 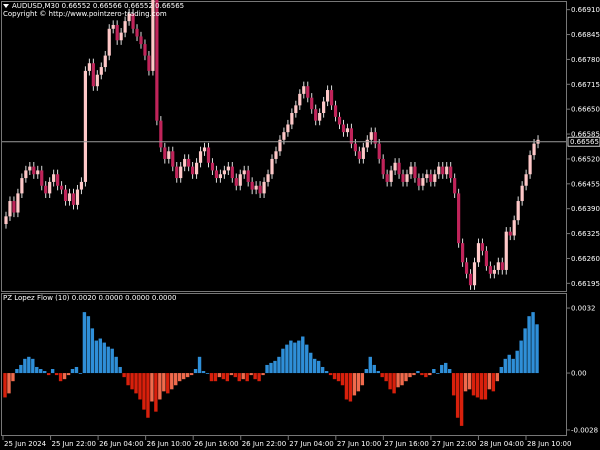 I want to click on indicator-y-axis: 0.0032 0.00 -0.0028, so click(x=582, y=369).